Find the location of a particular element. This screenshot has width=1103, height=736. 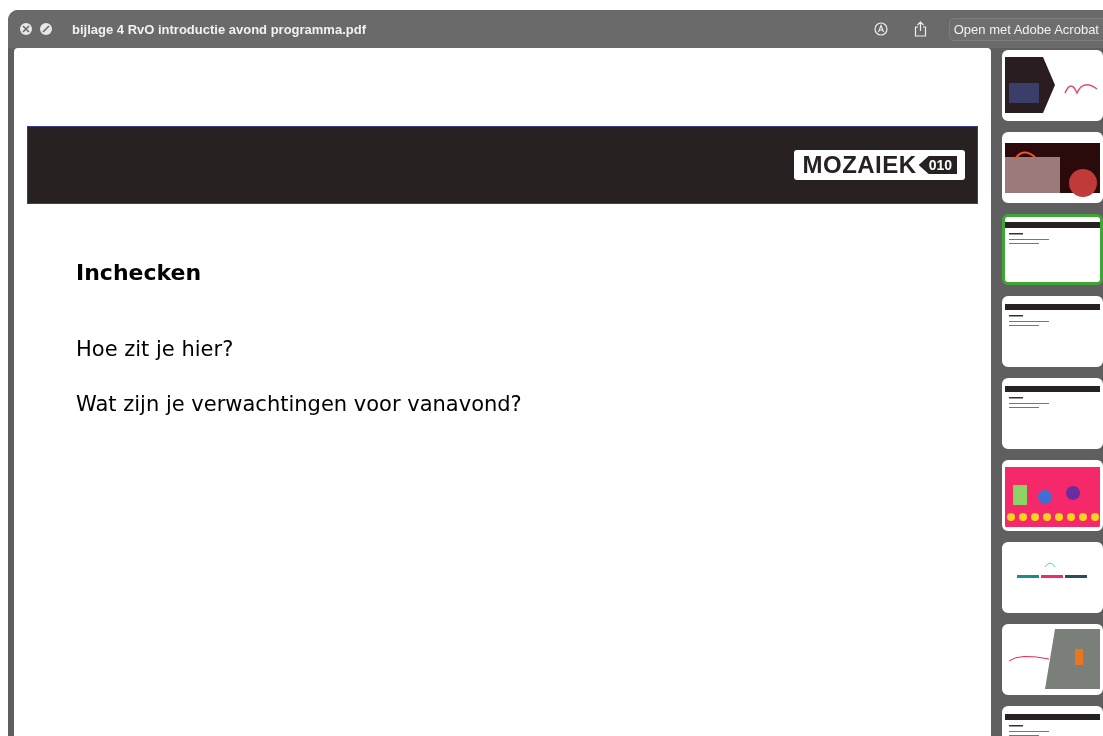

page-thumbnail is located at coordinates (1052, 249).